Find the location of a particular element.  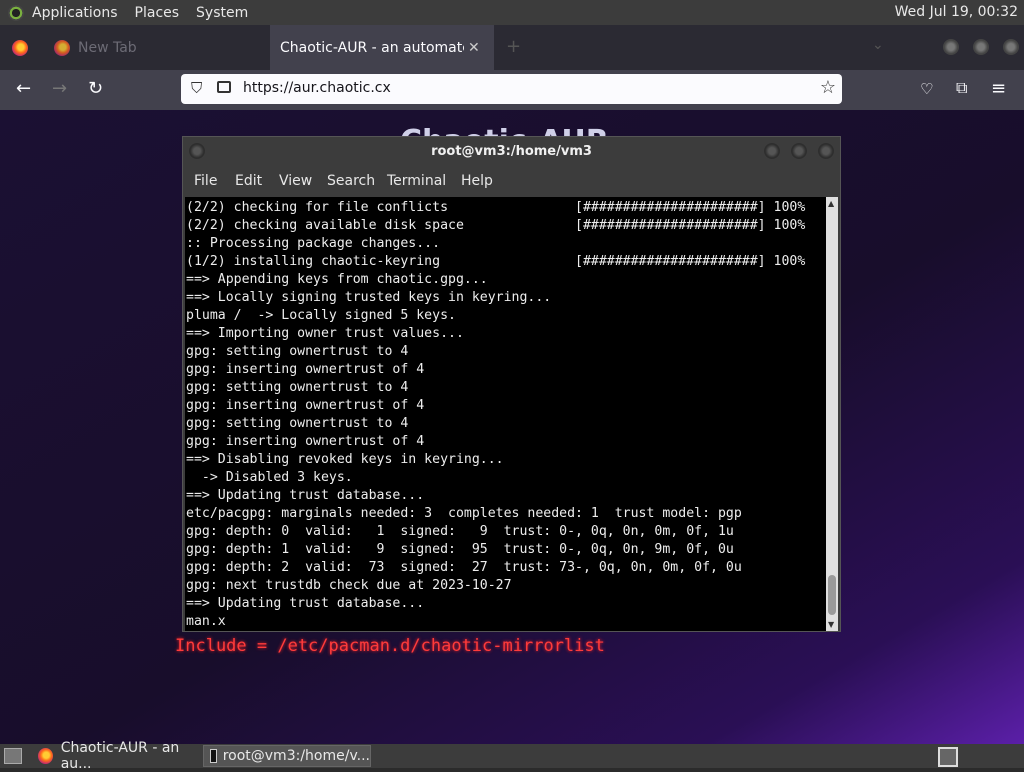

terminal-line: -> Disabled 3 keys. is located at coordinates (269, 477).